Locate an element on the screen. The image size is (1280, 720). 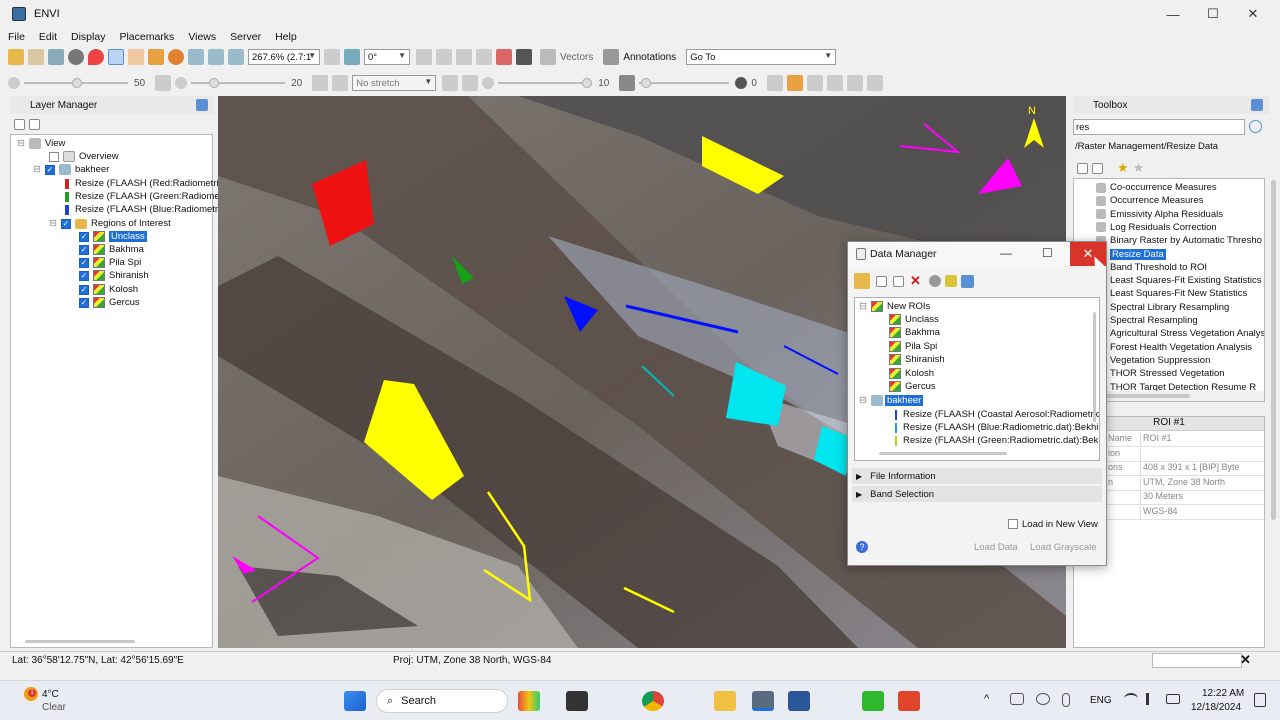
toolbox-item: Spectral Library Resampling is located at coordinates (1162, 307).